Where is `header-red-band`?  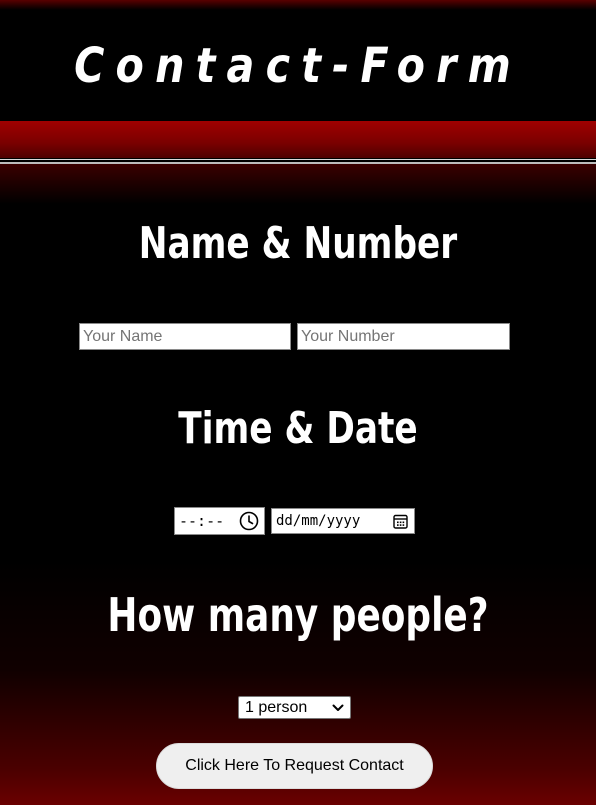 header-red-band is located at coordinates (298, 139).